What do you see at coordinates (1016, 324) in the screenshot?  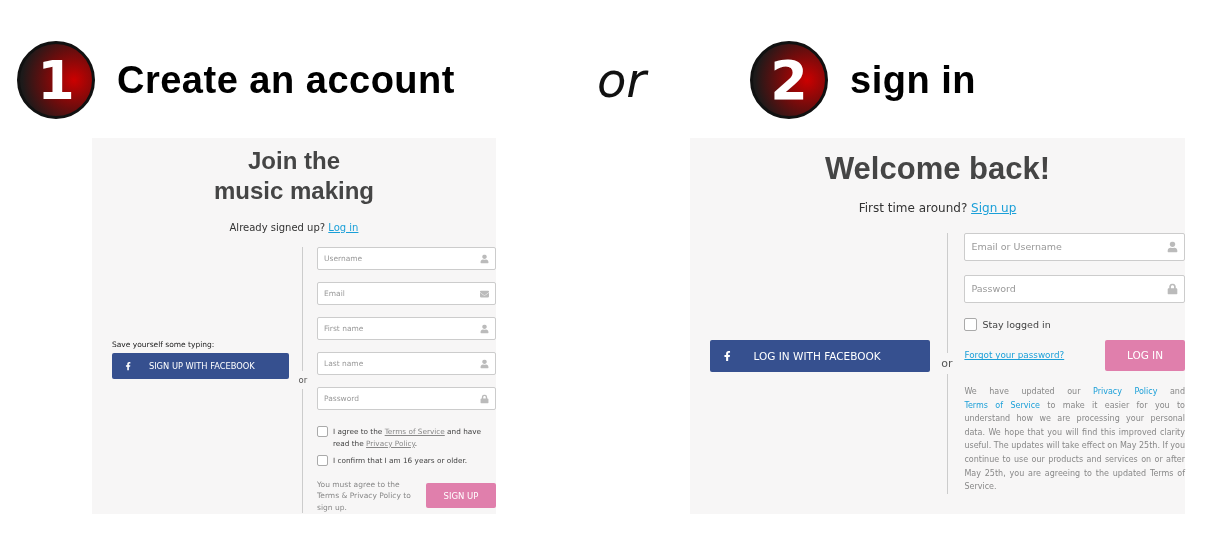 I see `checkbox-label: Stay logged in` at bounding box center [1016, 324].